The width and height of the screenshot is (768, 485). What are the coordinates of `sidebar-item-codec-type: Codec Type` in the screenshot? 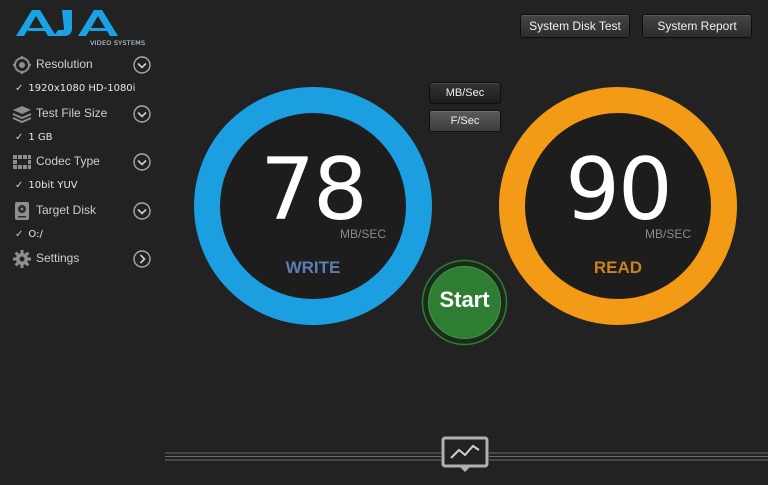 It's located at (82, 162).